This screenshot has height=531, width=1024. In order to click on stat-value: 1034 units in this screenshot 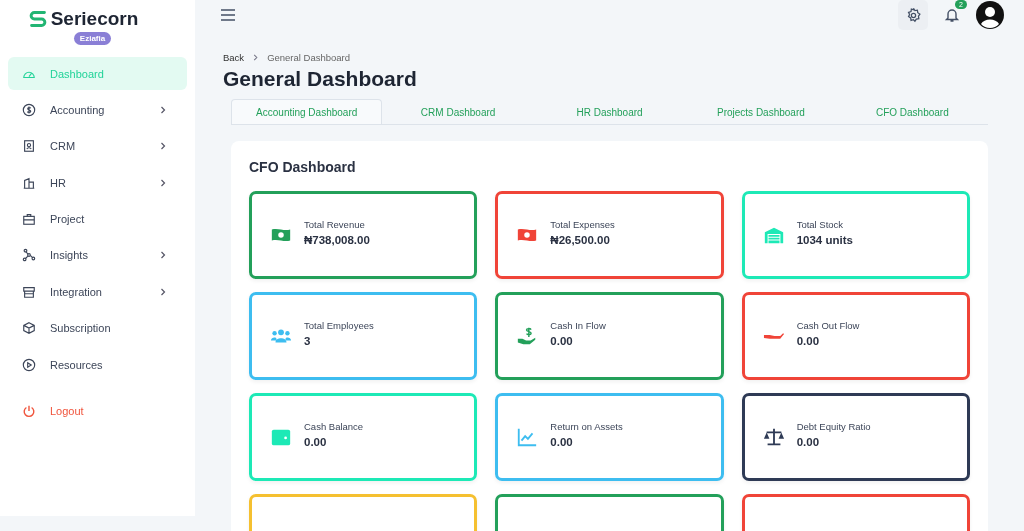, I will do `click(824, 239)`.